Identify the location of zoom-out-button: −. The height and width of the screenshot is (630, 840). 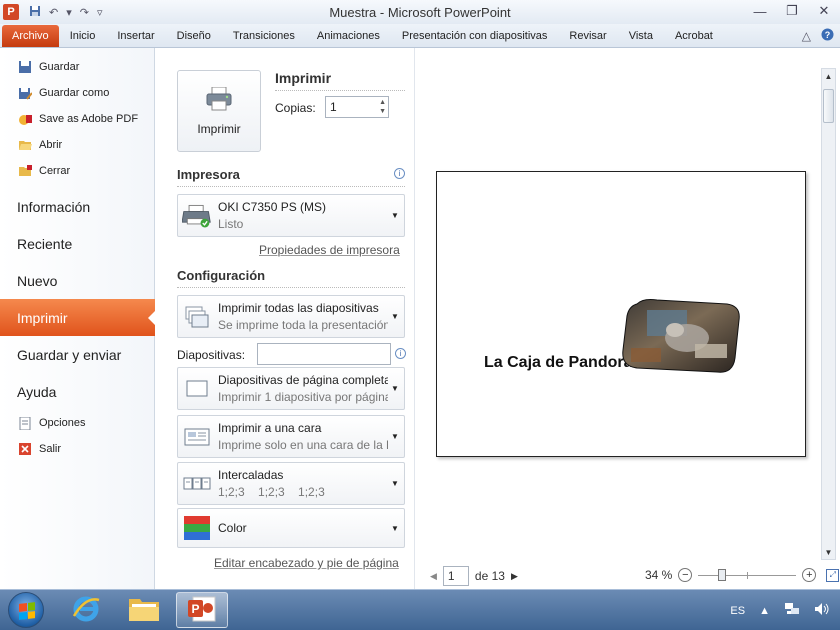
(685, 575).